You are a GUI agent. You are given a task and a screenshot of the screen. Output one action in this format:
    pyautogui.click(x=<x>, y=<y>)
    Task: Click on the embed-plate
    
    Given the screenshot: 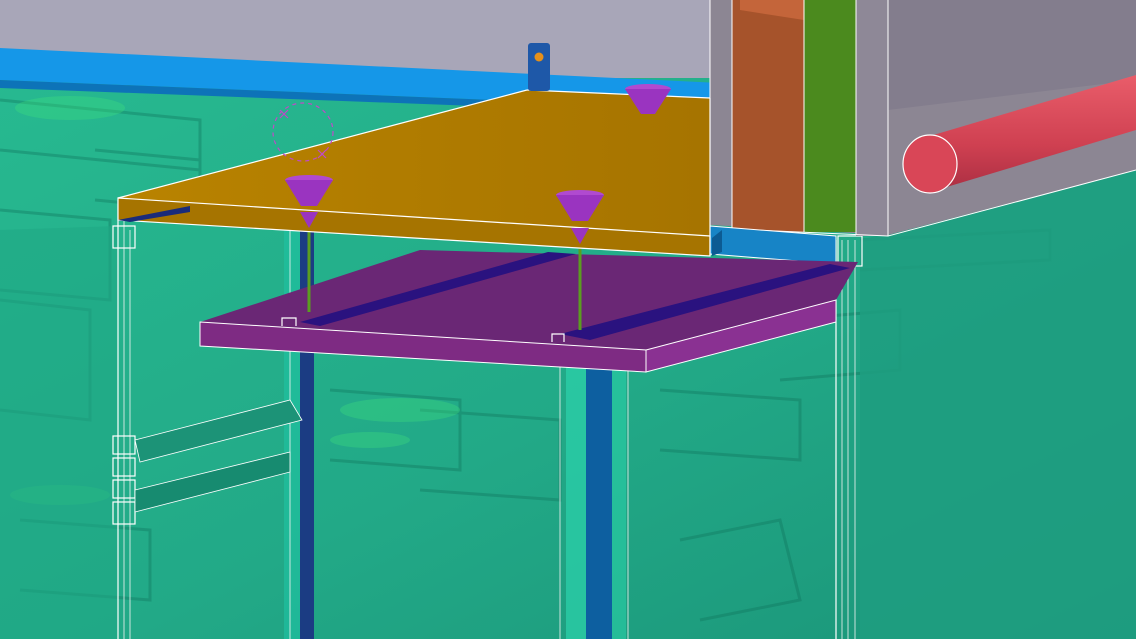 What is the action you would take?
    pyautogui.click(x=539, y=67)
    